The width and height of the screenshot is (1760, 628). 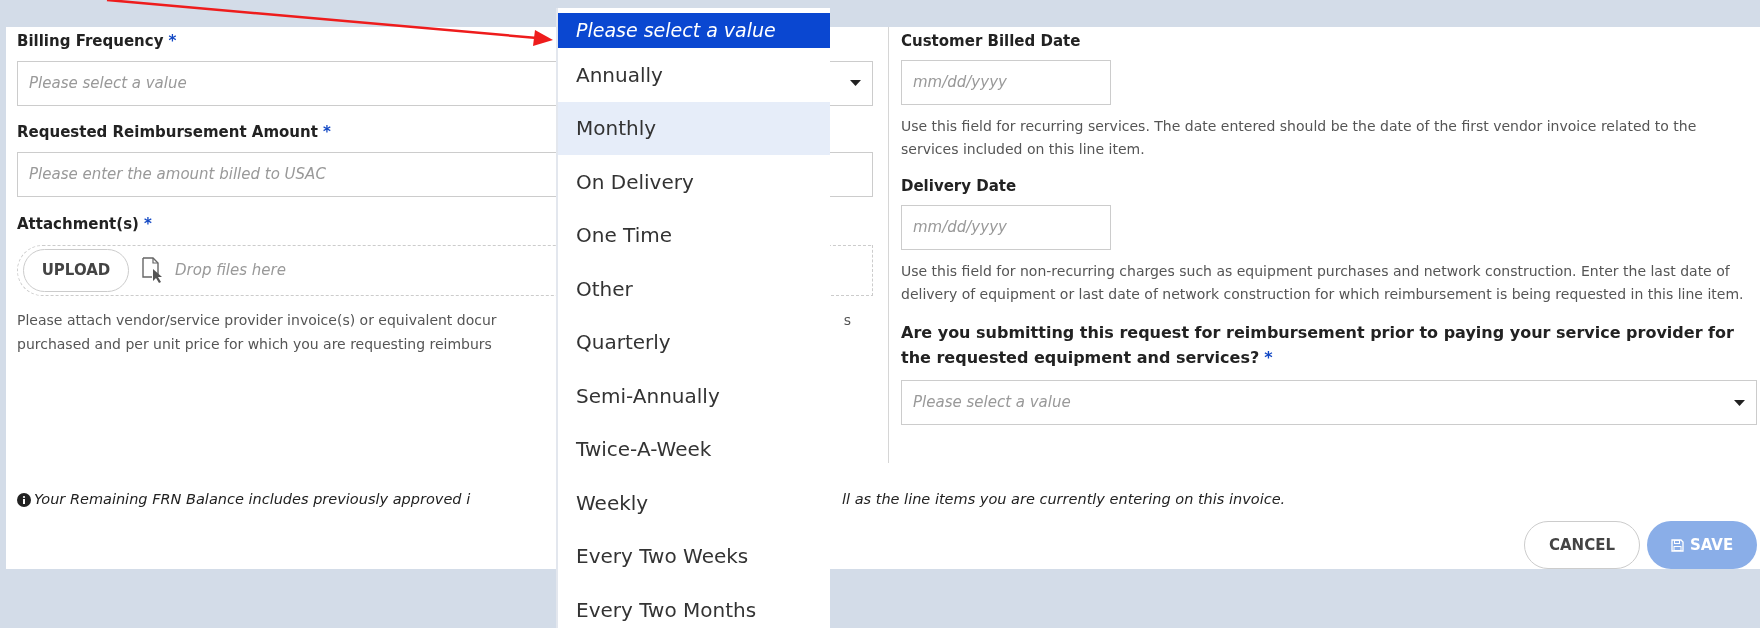 I want to click on dropdown-option: Every Two Weeks, so click(x=694, y=556).